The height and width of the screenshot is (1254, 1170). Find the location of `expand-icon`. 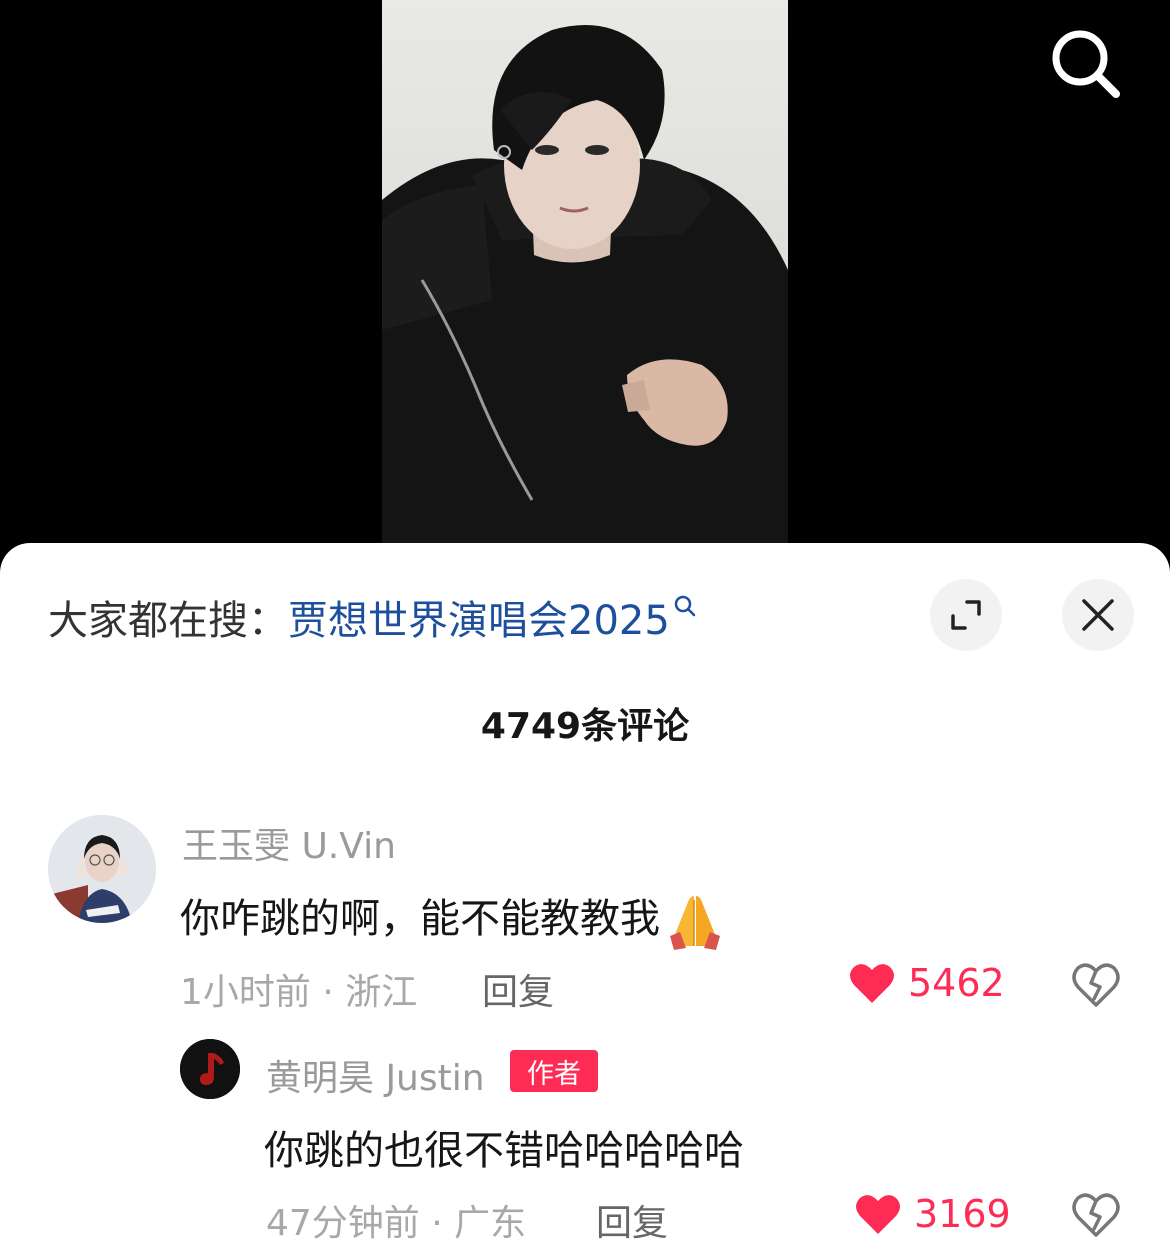

expand-icon is located at coordinates (966, 615).